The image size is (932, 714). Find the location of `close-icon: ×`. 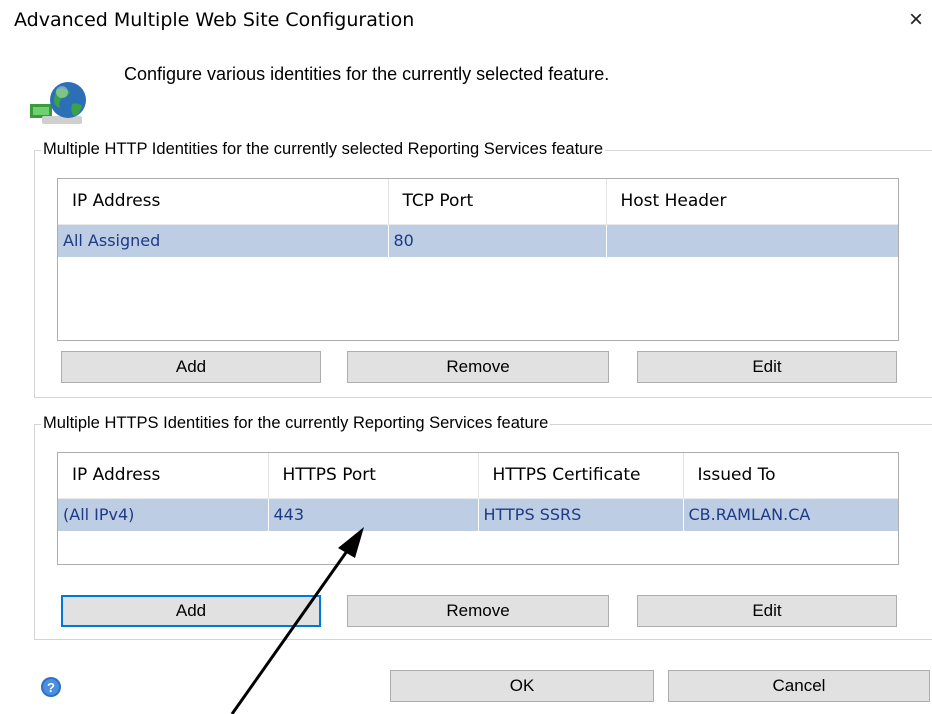

close-icon: × is located at coordinates (916, 20).